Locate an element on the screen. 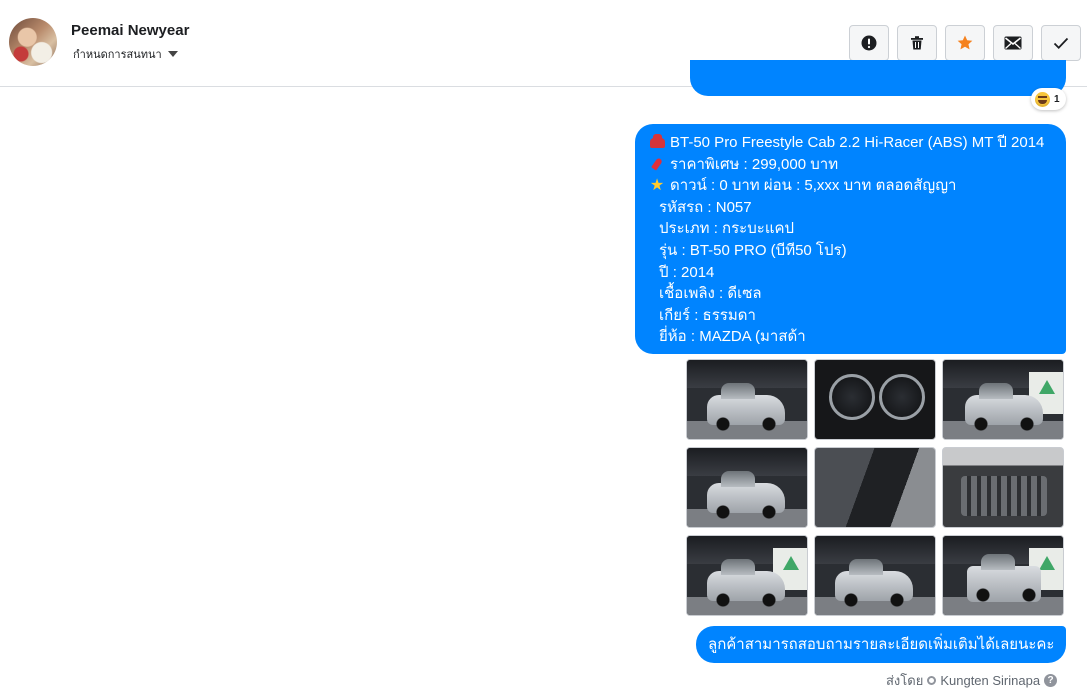  message-line: ประเภท : กระบะแคป is located at coordinates (857, 229).